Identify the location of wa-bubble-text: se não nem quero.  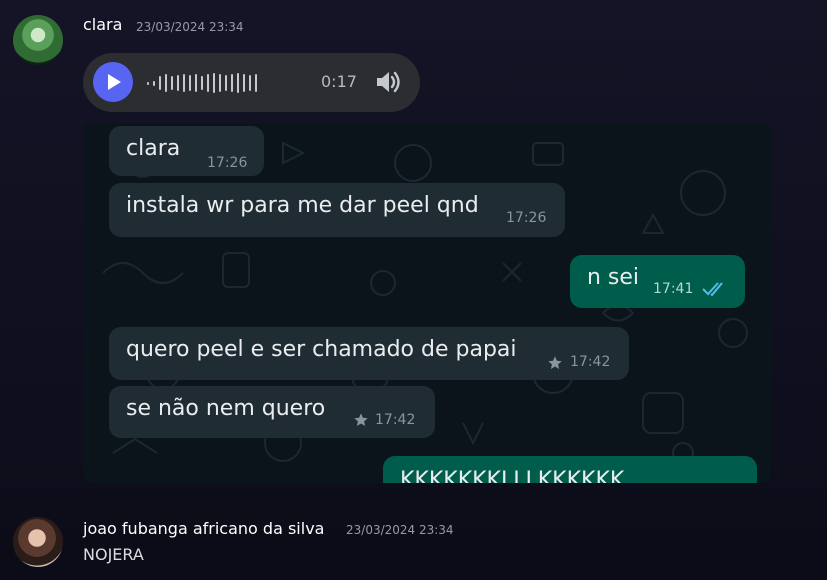
(226, 408).